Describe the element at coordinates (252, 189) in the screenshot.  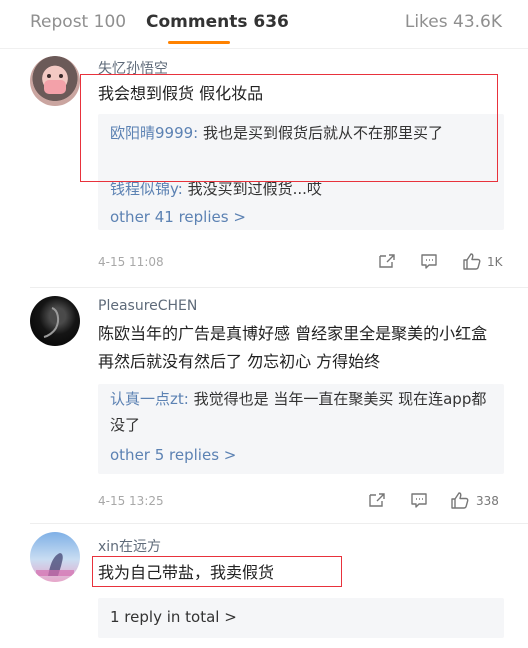
I see `reply-text: 我没买到过假货...哎` at that location.